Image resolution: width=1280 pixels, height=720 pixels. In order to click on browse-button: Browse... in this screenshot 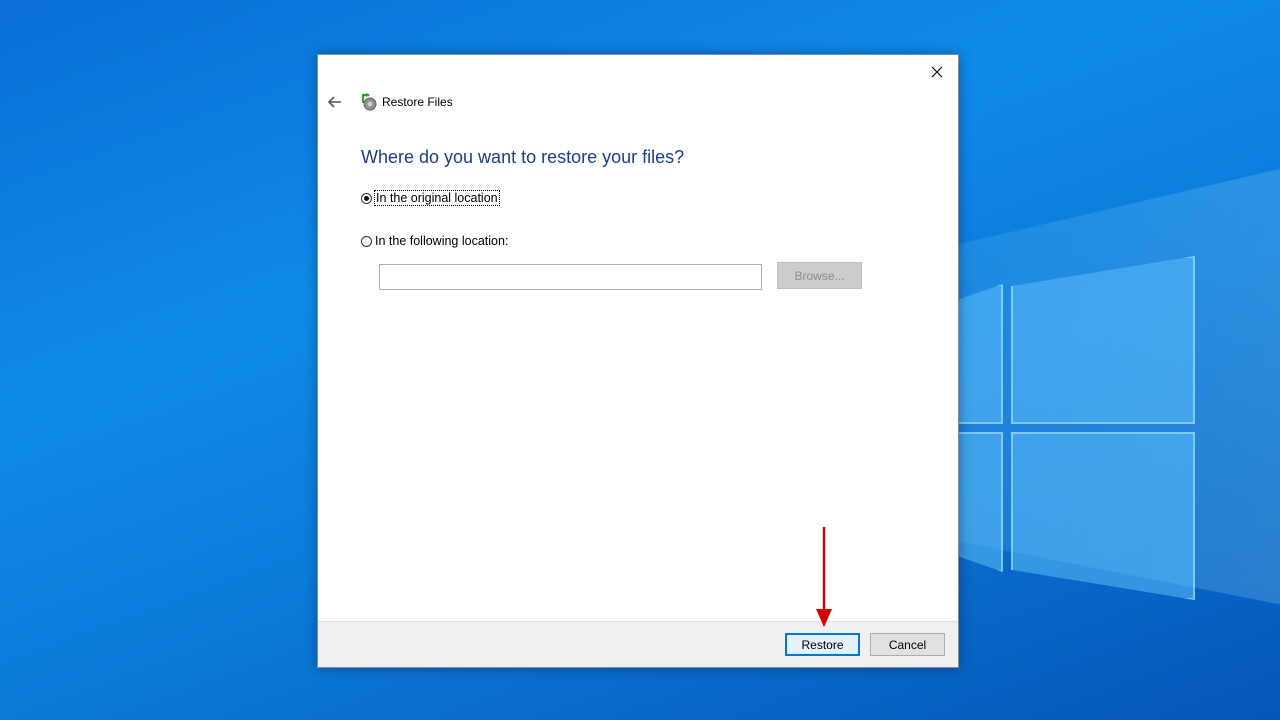, I will do `click(819, 275)`.